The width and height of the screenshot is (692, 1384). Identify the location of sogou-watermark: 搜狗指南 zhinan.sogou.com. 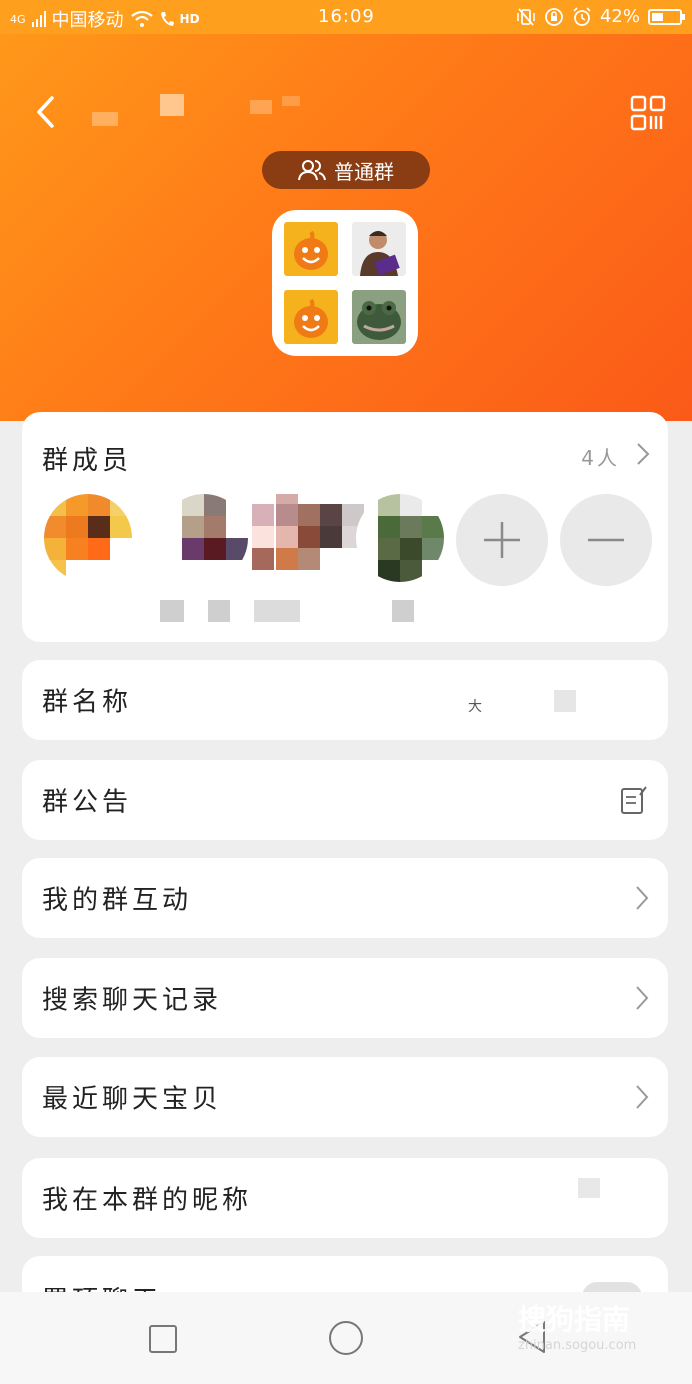
(603, 1329).